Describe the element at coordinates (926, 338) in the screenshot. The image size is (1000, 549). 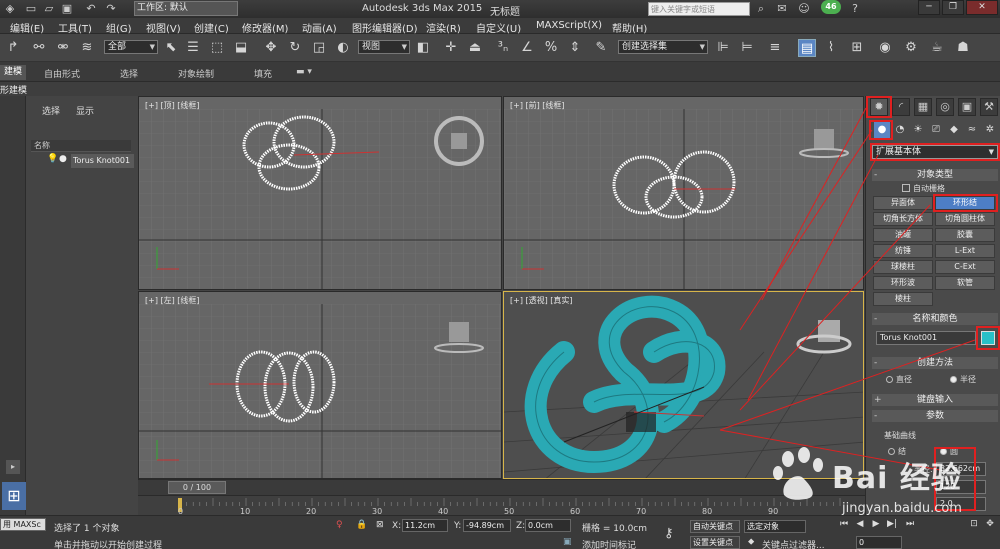
I see `object-name-field: Torus Knot001` at that location.